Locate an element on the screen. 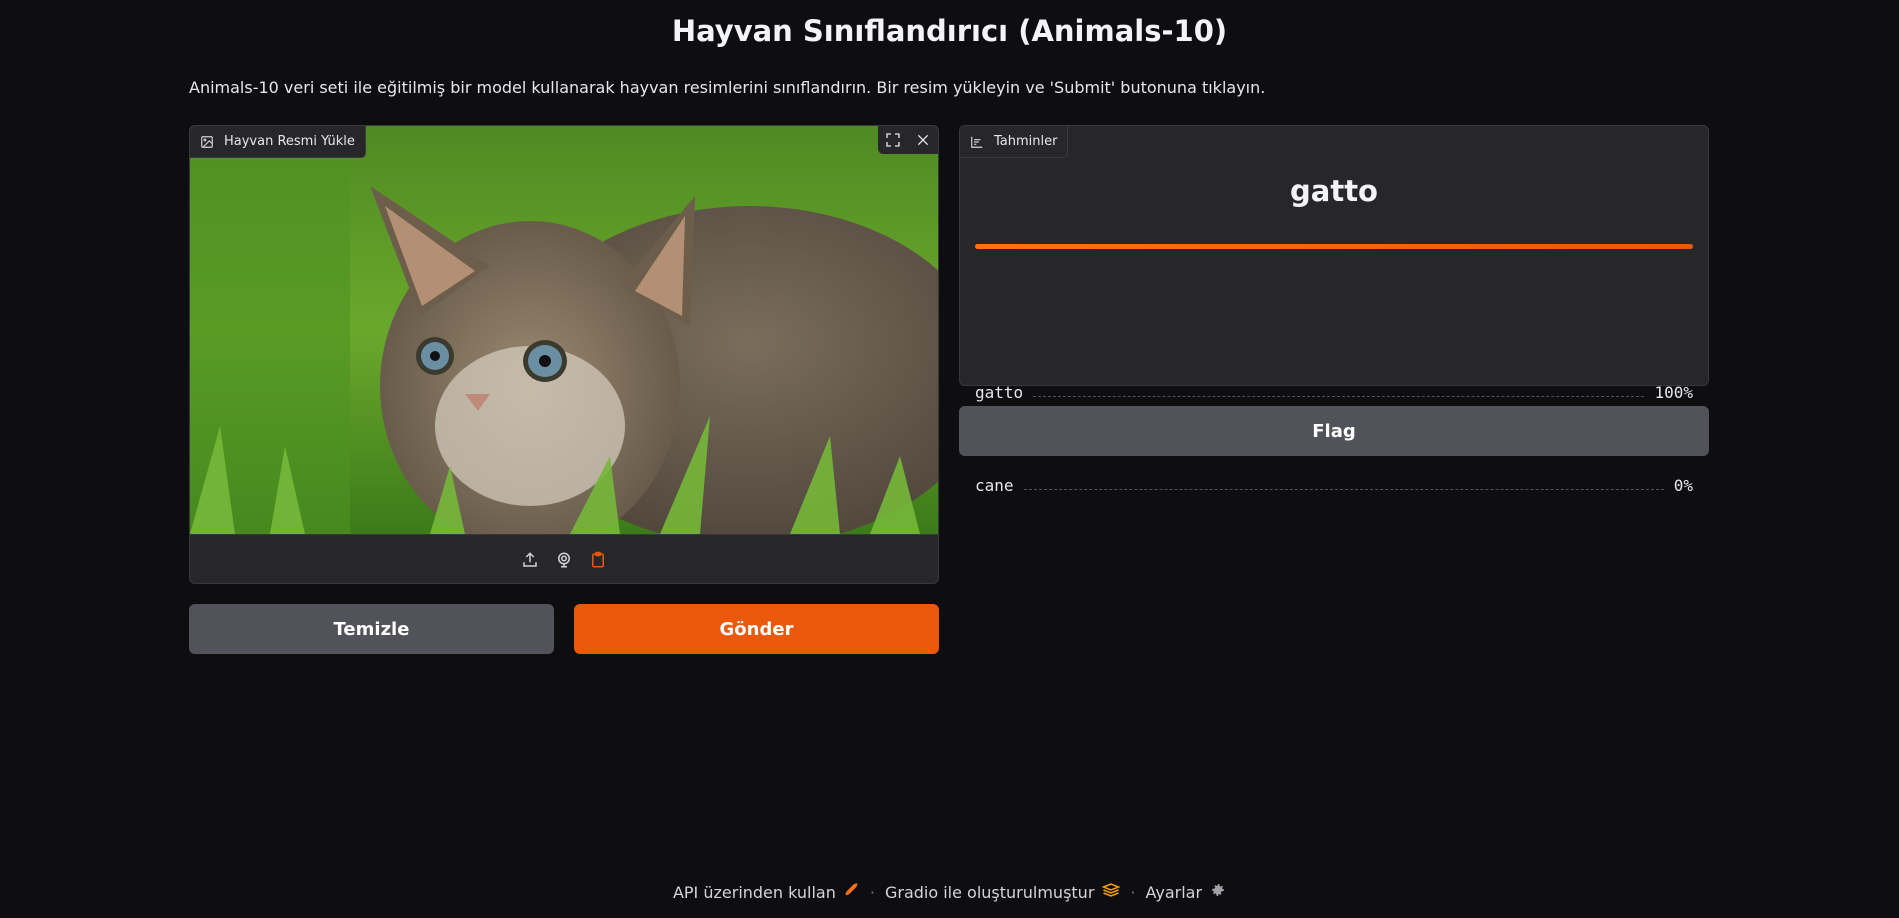 This screenshot has width=1899, height=918. api-link: API üzerinden kullan is located at coordinates (766, 892).